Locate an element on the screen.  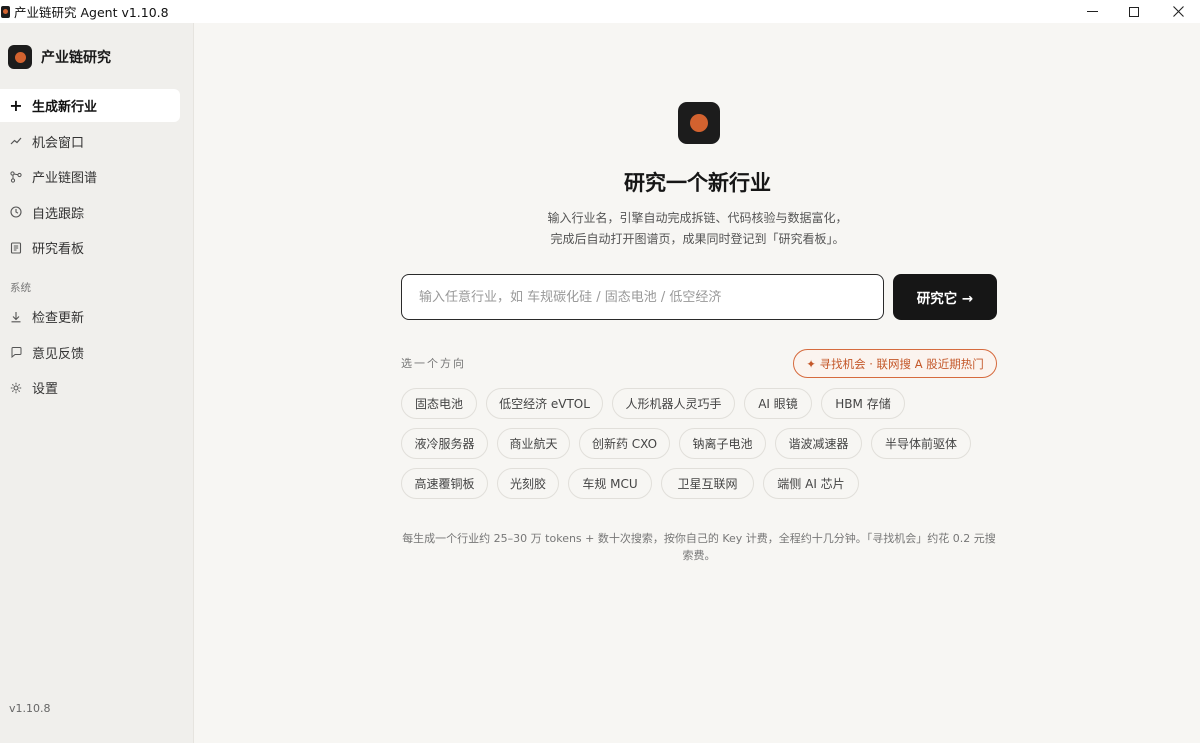
sidebar-item-feedback: 意见反馈 is located at coordinates (90, 352).